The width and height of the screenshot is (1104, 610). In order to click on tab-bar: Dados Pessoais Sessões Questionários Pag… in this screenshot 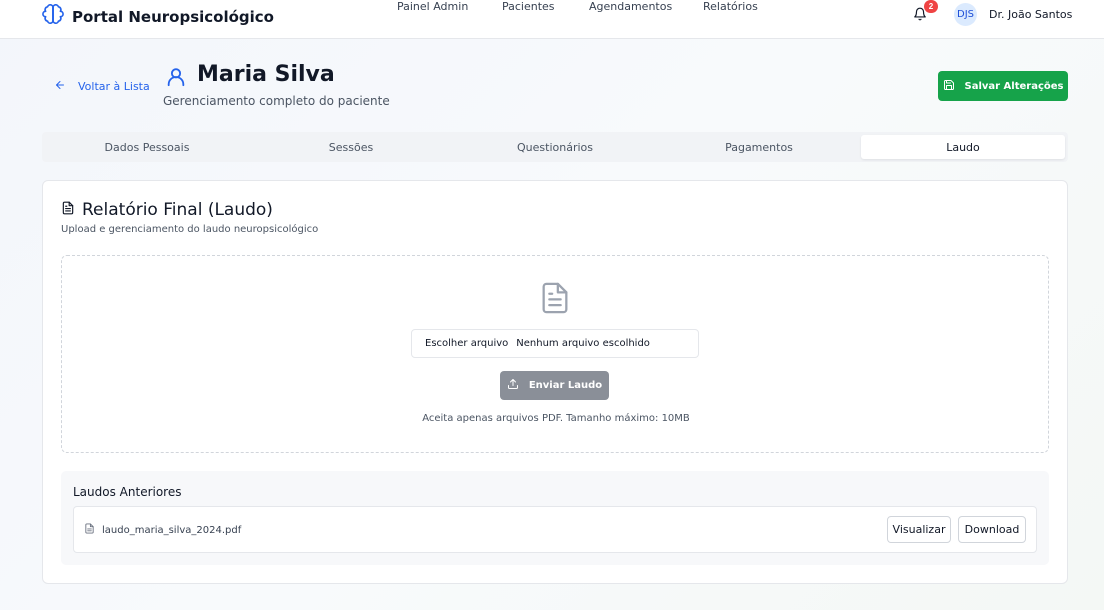, I will do `click(555, 147)`.